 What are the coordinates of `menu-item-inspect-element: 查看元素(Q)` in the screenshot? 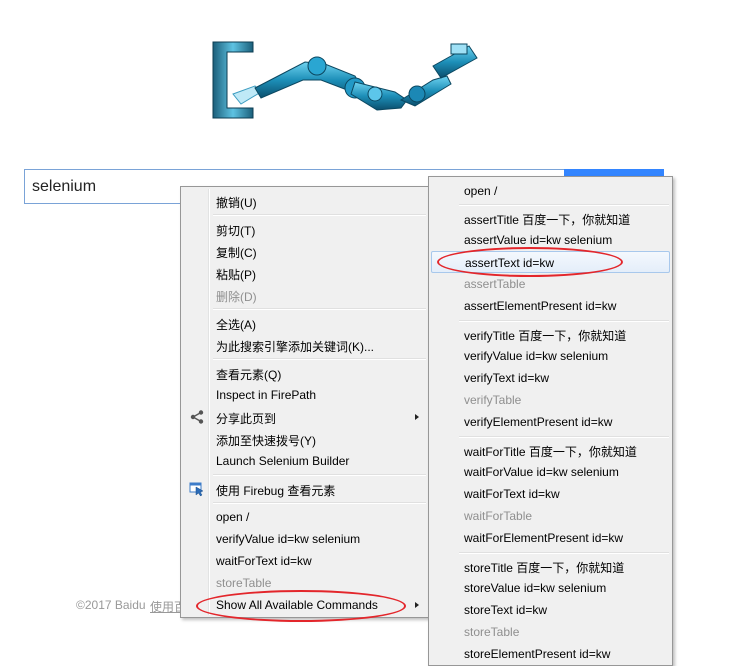 It's located at (305, 373).